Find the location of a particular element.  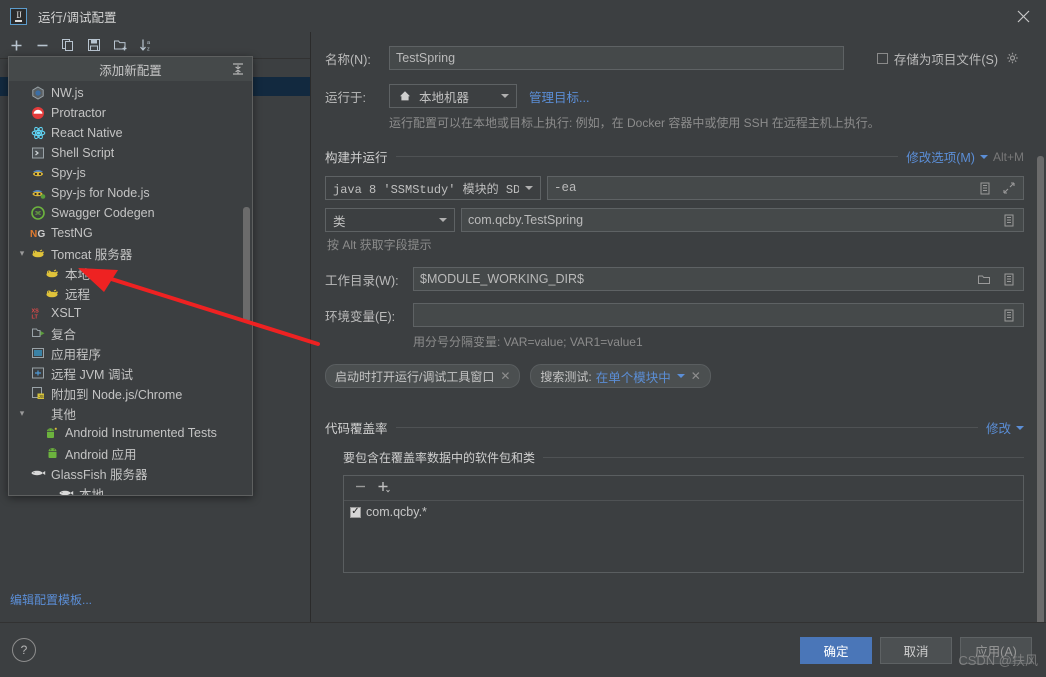

name-input: TestSpring is located at coordinates (616, 58).